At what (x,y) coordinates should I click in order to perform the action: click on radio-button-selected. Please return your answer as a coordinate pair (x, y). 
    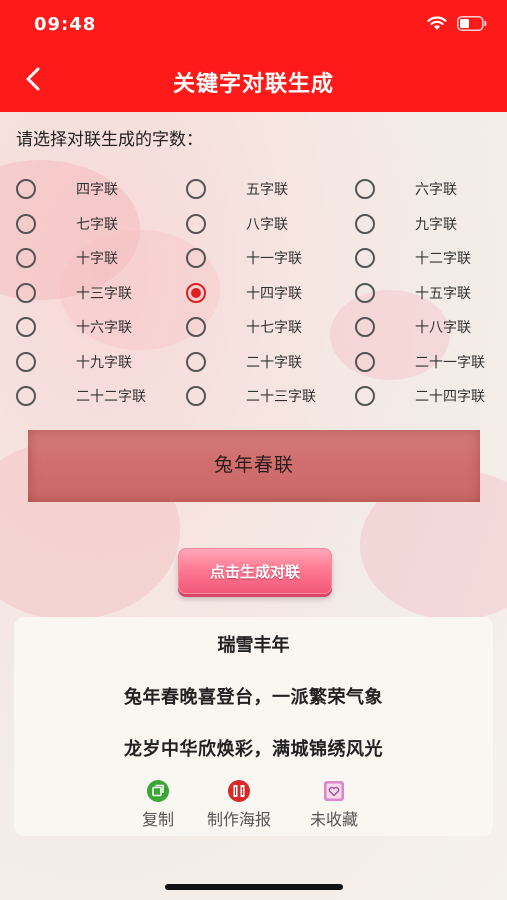
    Looking at the image, I should click on (196, 293).